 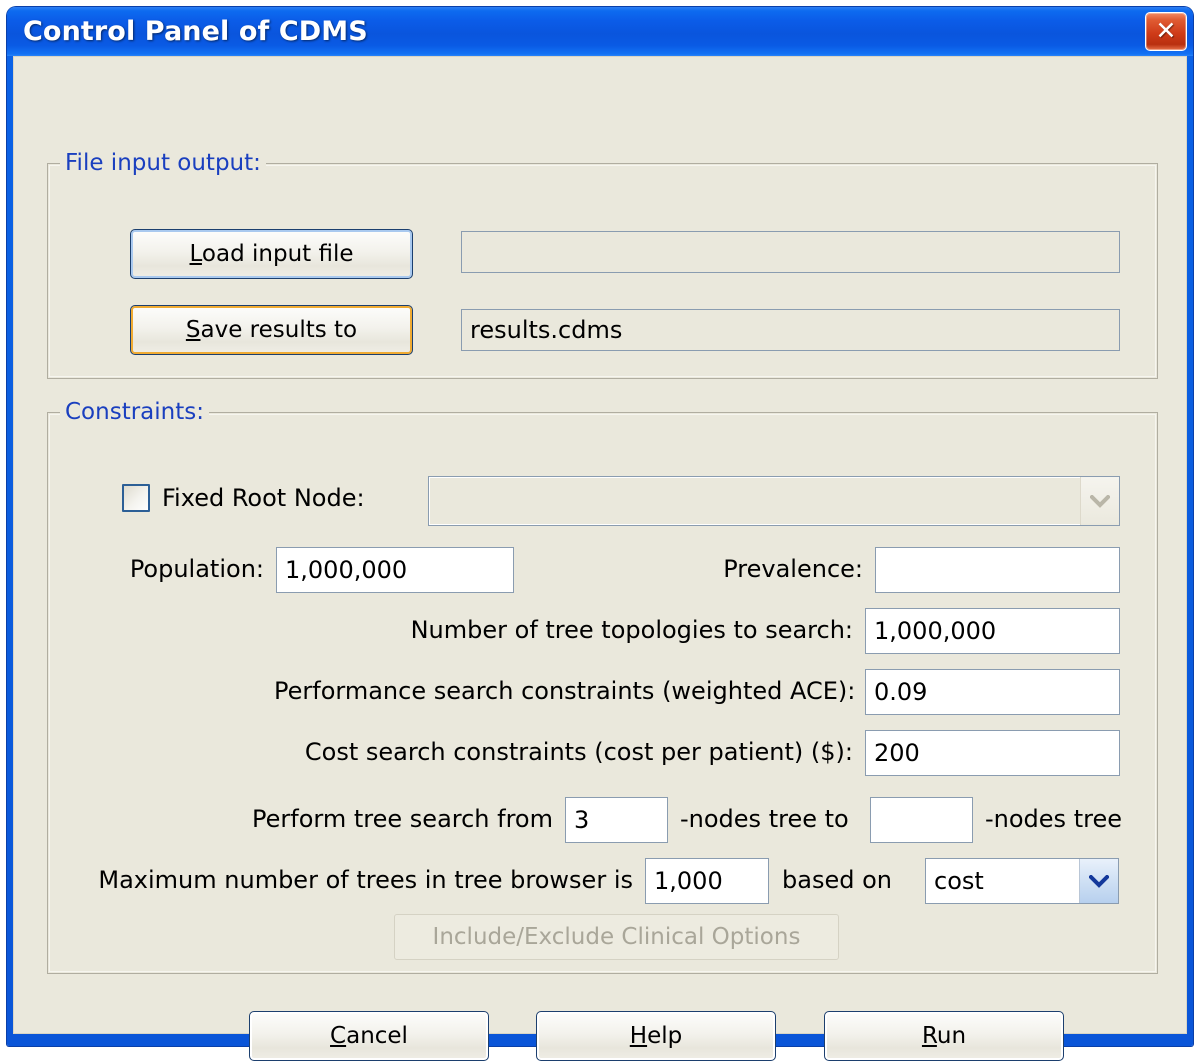 I want to click on save-button-label: ave results to, so click(x=279, y=330).